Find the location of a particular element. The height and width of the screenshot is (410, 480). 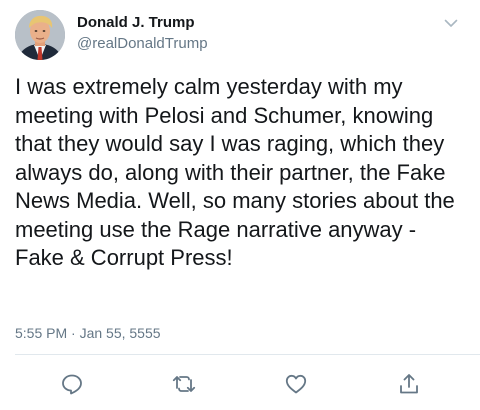

reply-button is located at coordinates (72, 384).